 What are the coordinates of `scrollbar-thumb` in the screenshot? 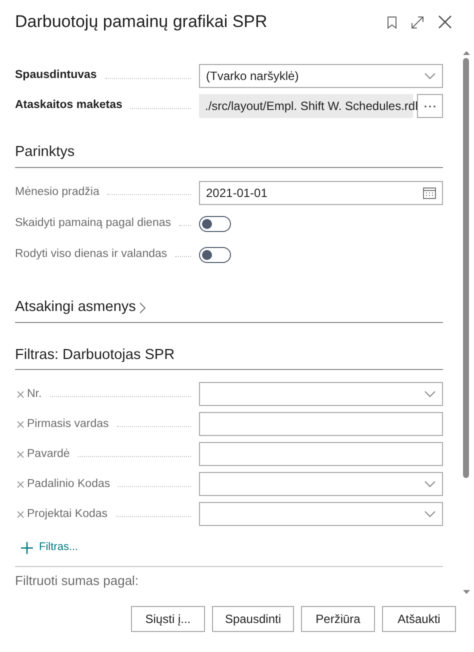 It's located at (466, 268).